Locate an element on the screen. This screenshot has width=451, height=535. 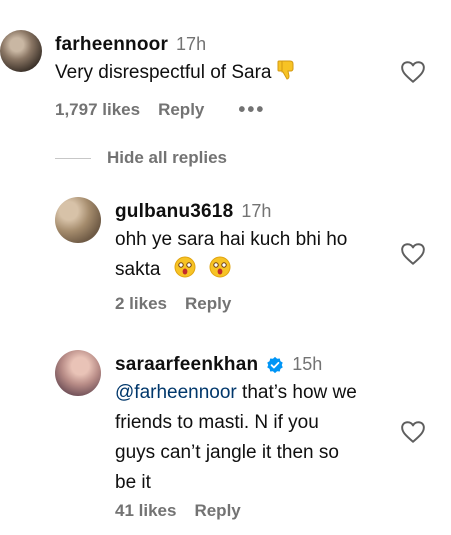
divider is located at coordinates (73, 158).